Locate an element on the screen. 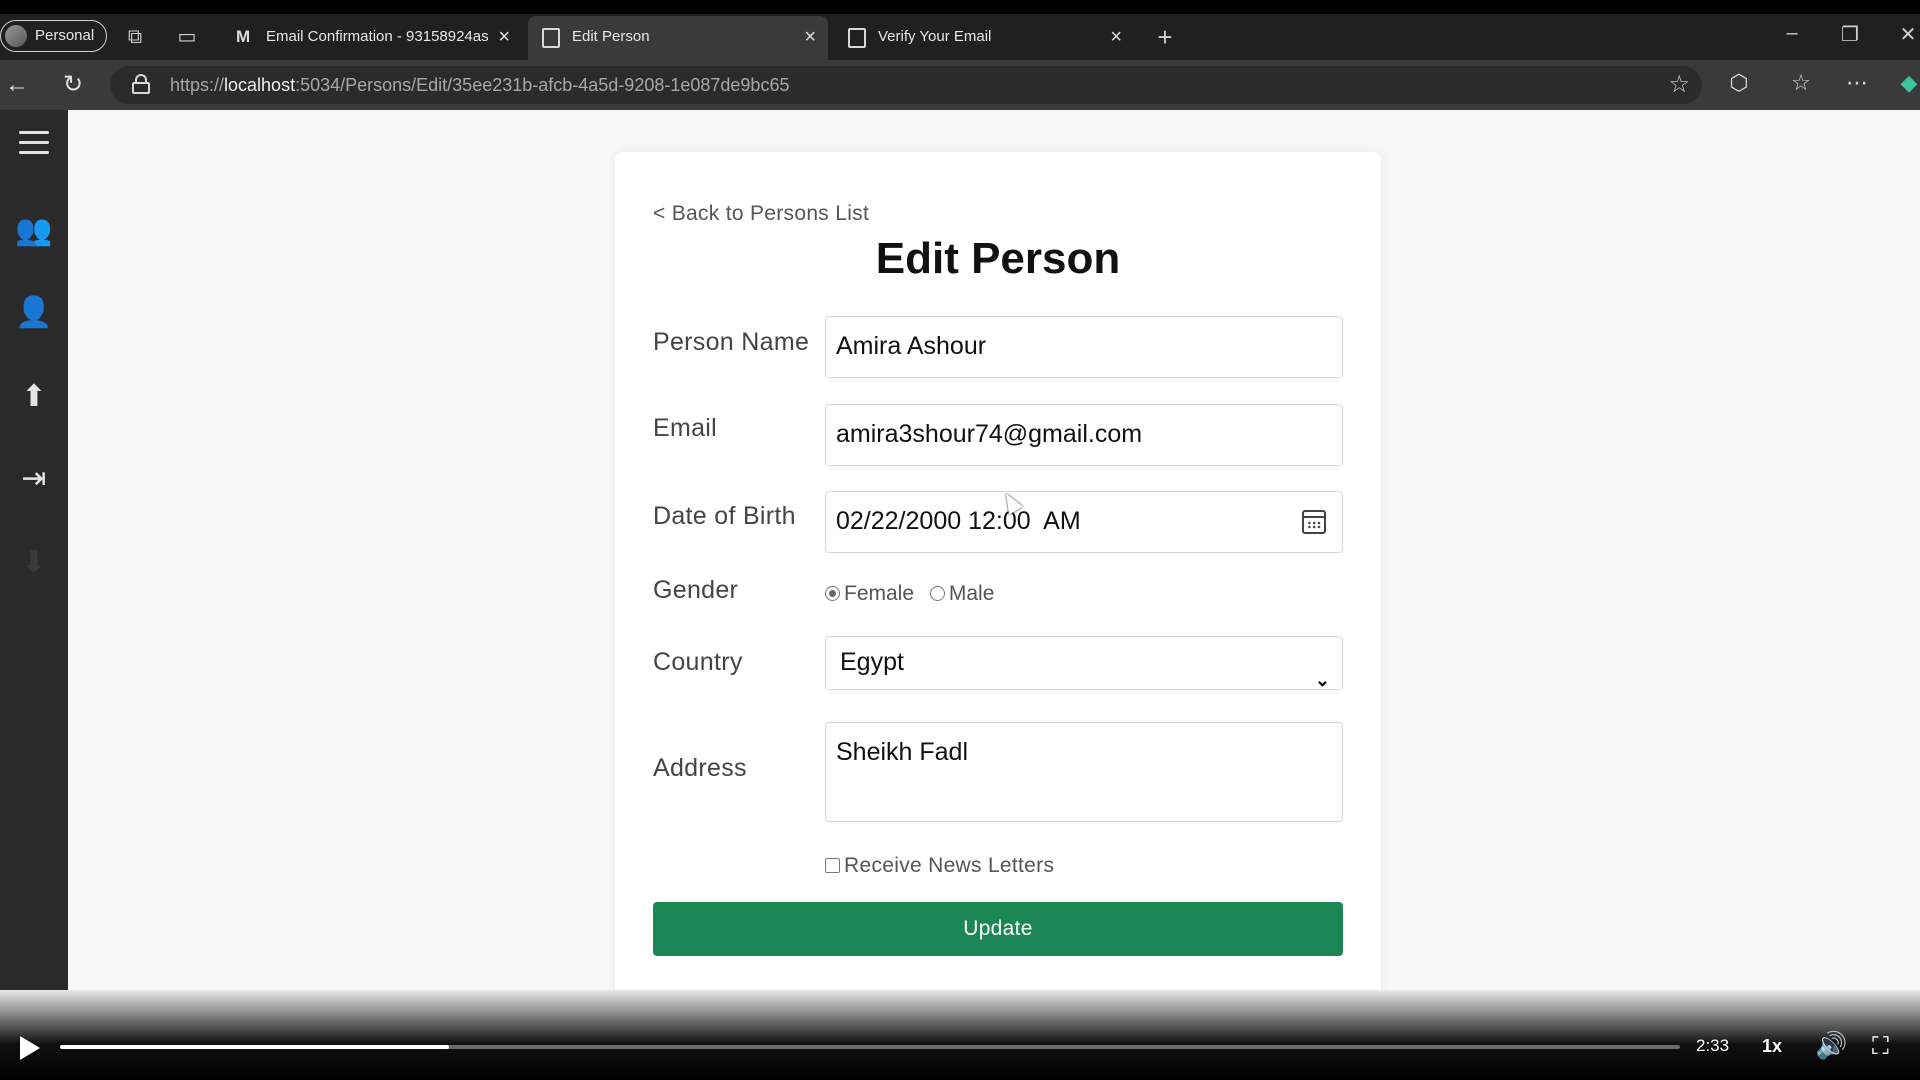 This screenshot has height=1080, width=1920. upload-file-icon: ⬆ is located at coordinates (34, 397).